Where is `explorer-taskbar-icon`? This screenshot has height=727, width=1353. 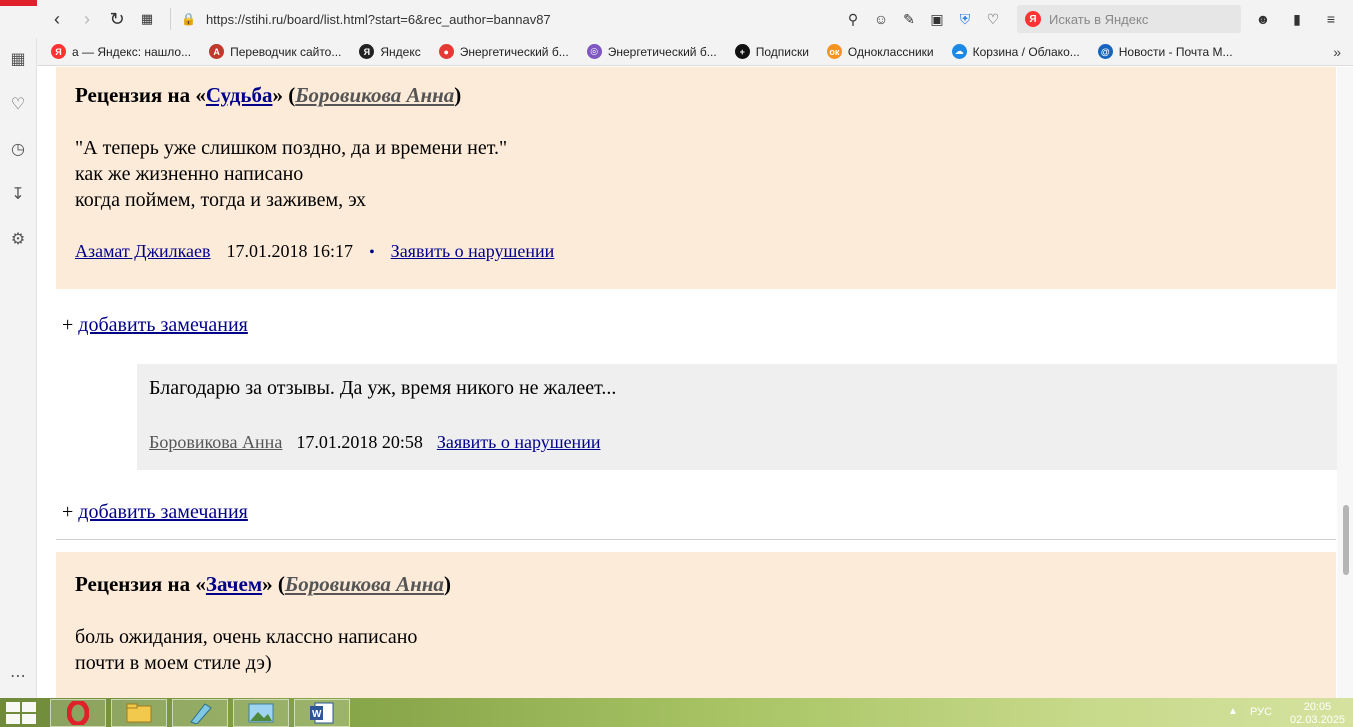
explorer-taskbar-icon is located at coordinates (139, 713).